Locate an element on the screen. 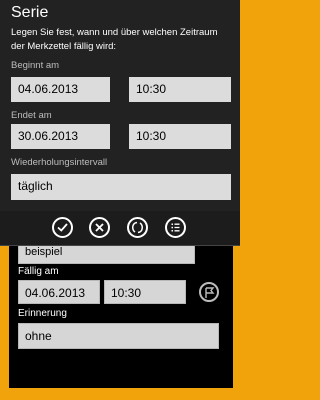 The width and height of the screenshot is (320, 400). interval-field: täglich is located at coordinates (121, 187).